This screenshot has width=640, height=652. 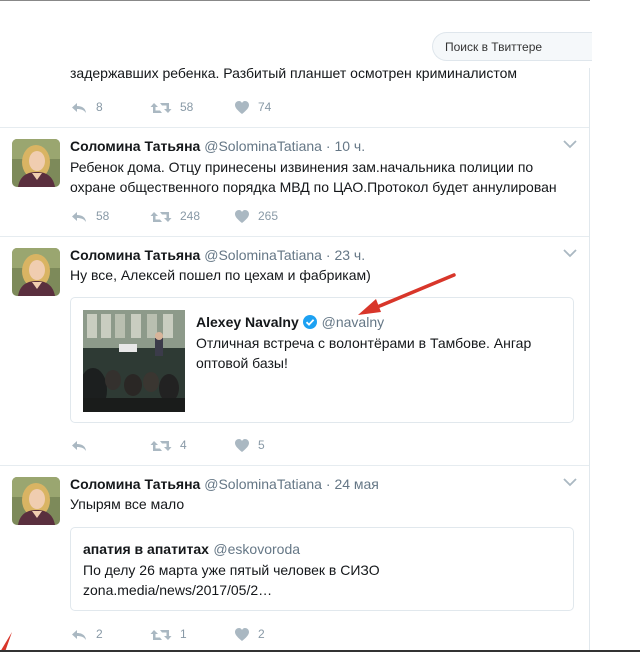 What do you see at coordinates (261, 634) in the screenshot?
I see `like-count: 2` at bounding box center [261, 634].